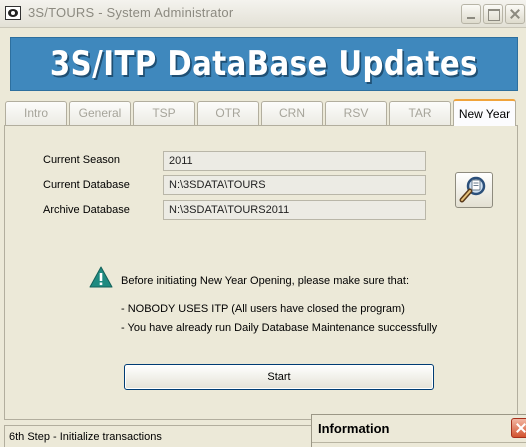  I want to click on archive-database-label: Archive Database, so click(86, 210).